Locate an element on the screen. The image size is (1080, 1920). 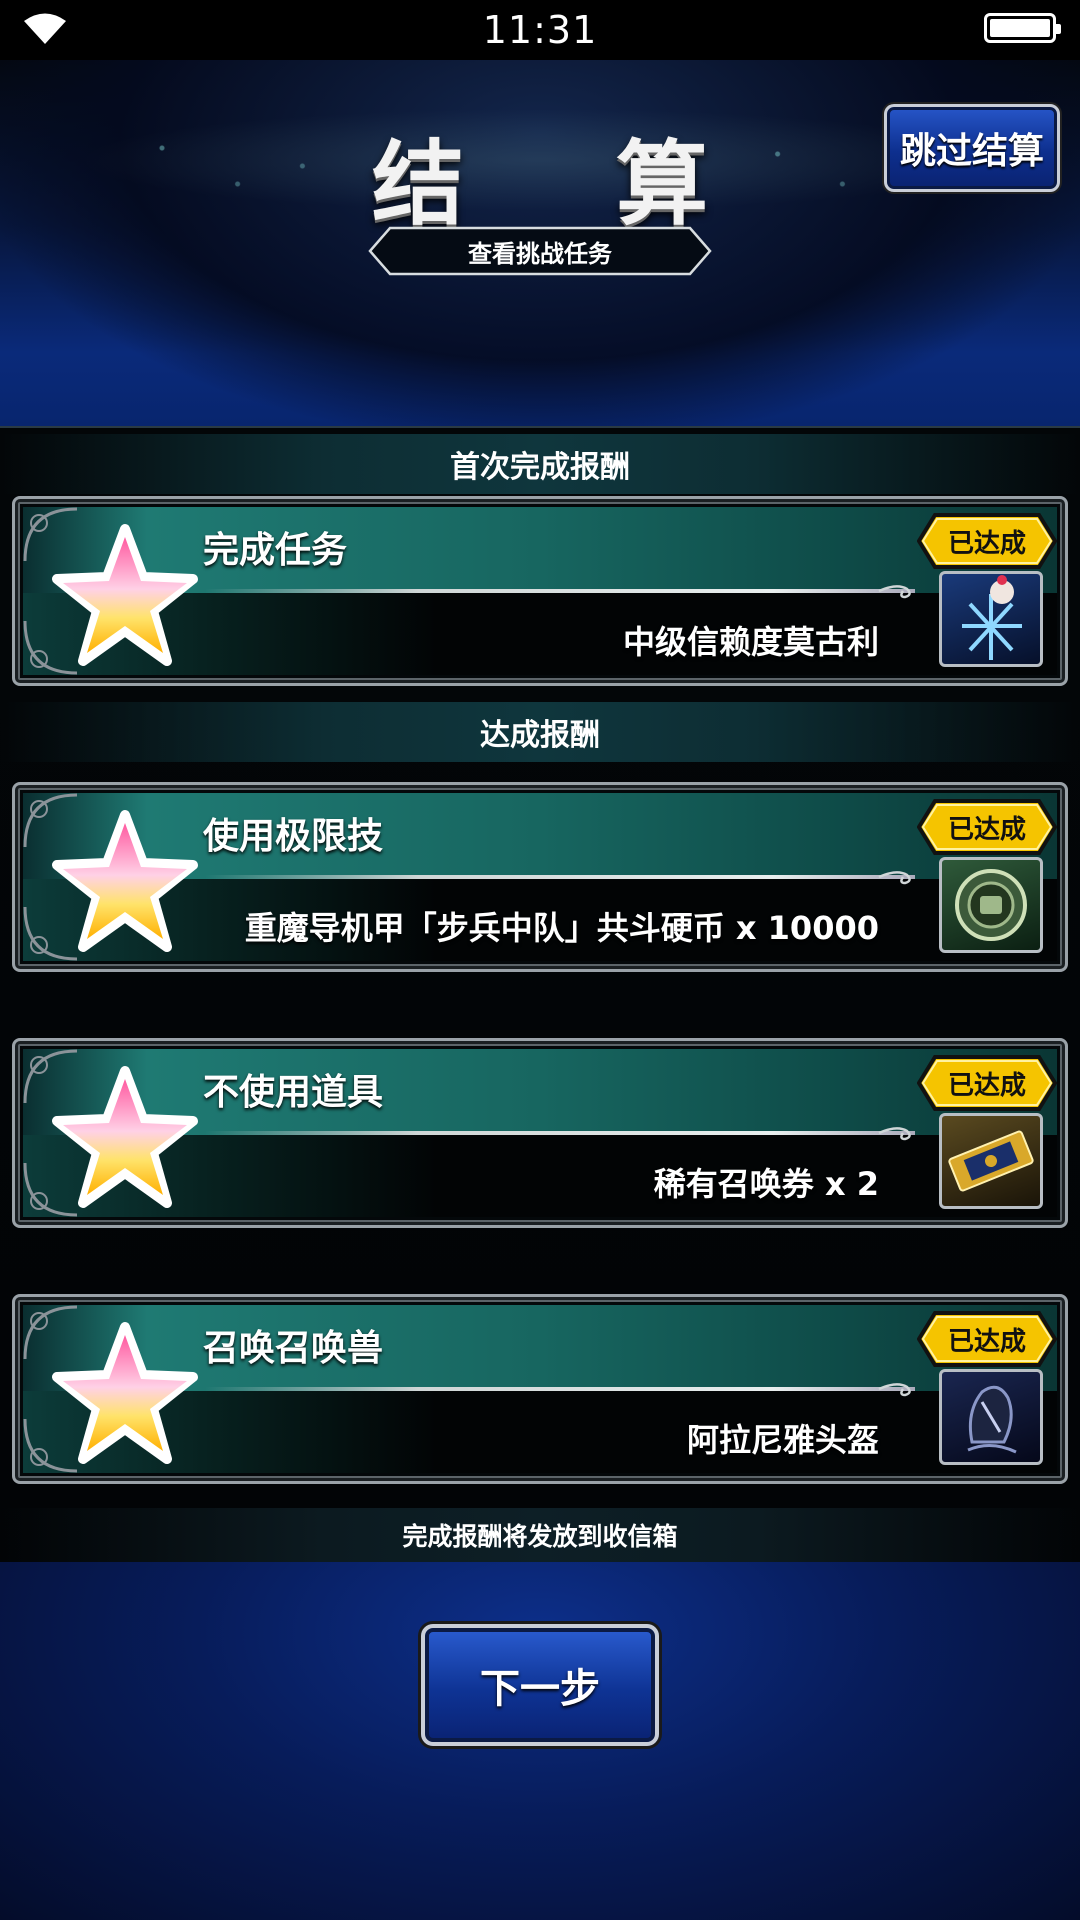
wifi-icon is located at coordinates (45, 28).